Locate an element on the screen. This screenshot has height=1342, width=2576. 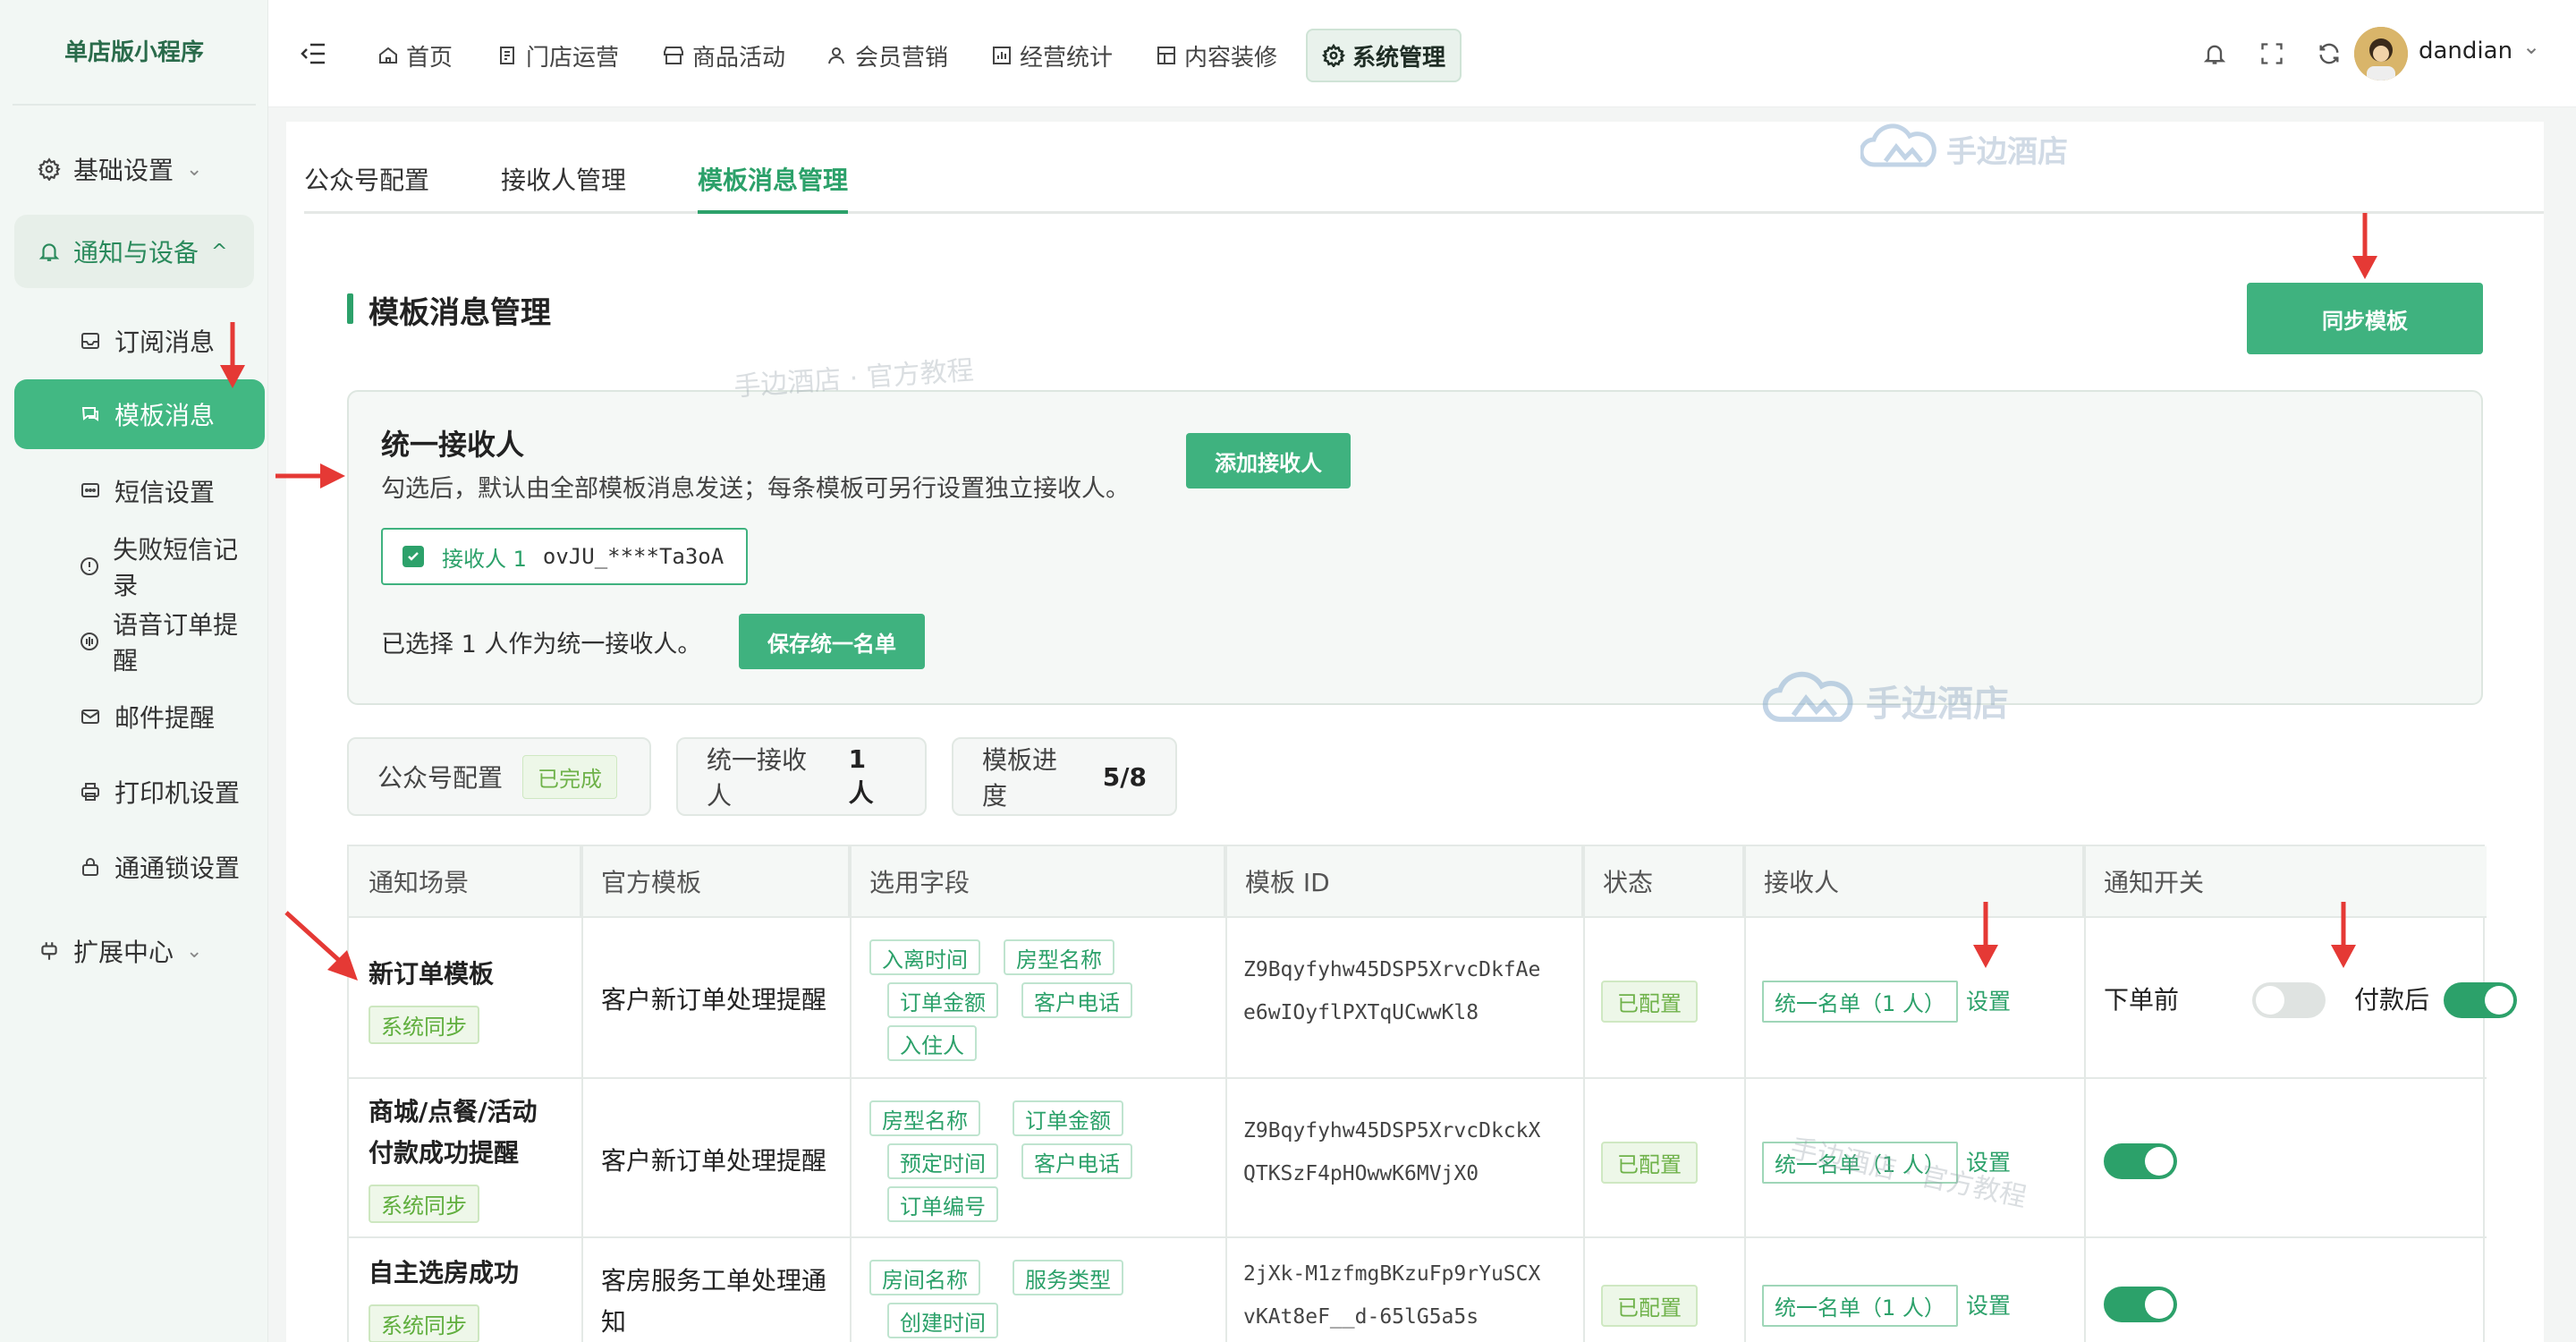
lock-icon is located at coordinates (90, 867).